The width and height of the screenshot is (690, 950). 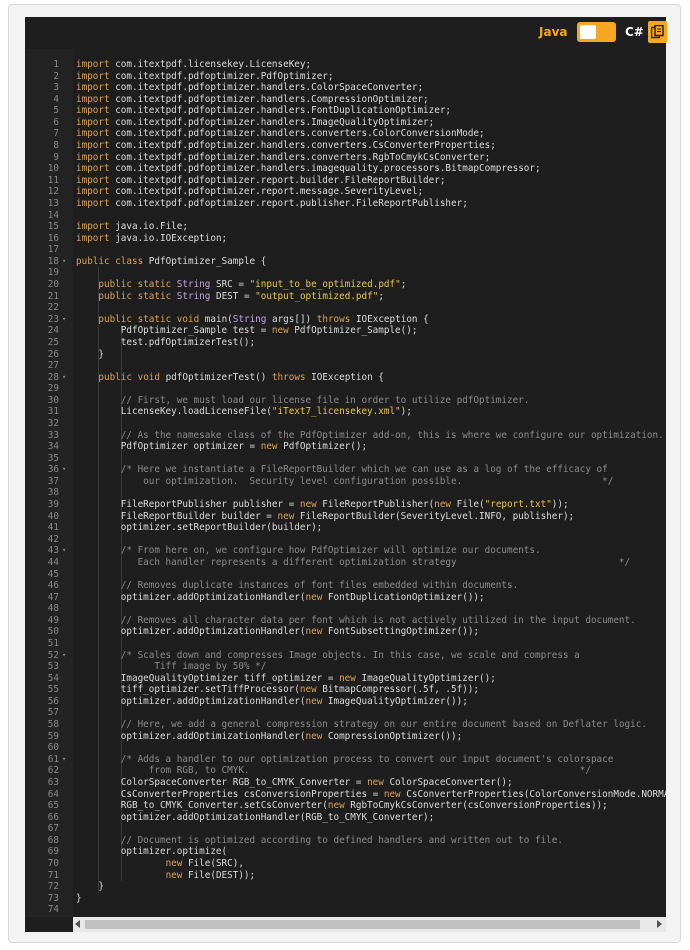 I want to click on line-number: 74, so click(x=53, y=910).